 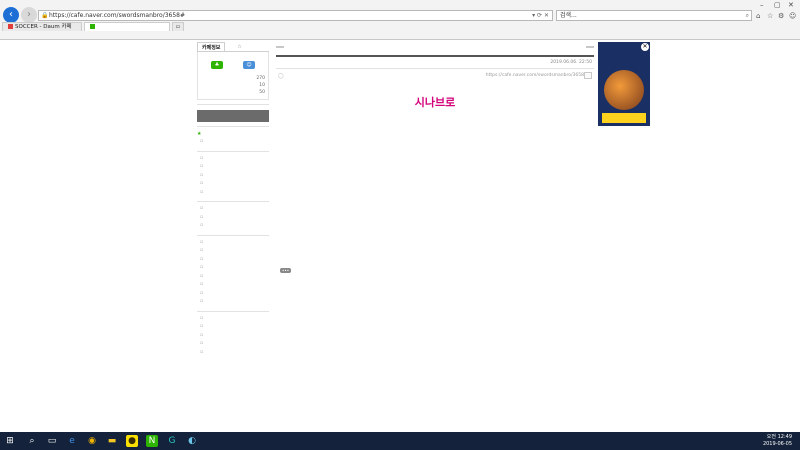 What do you see at coordinates (779, 437) in the screenshot?
I see `clock-time: 오전 12:49` at bounding box center [779, 437].